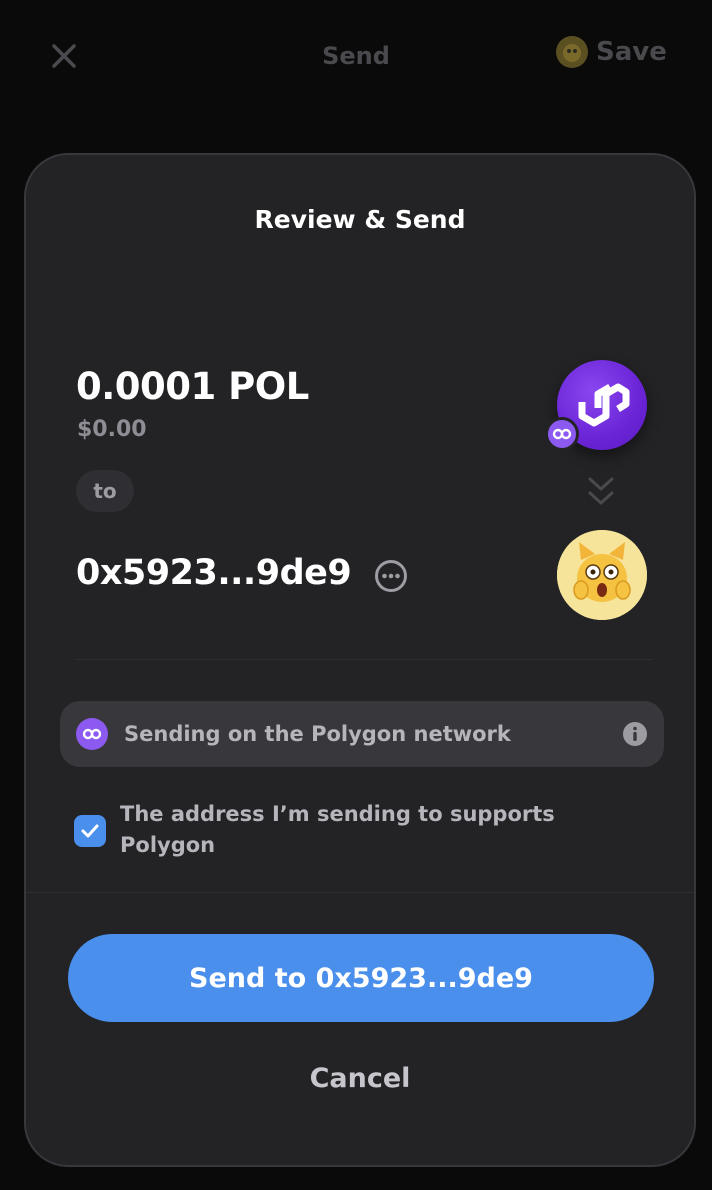 This screenshot has height=1190, width=712. Describe the element at coordinates (360, 219) in the screenshot. I see `sheet-title: Review & Send` at that location.